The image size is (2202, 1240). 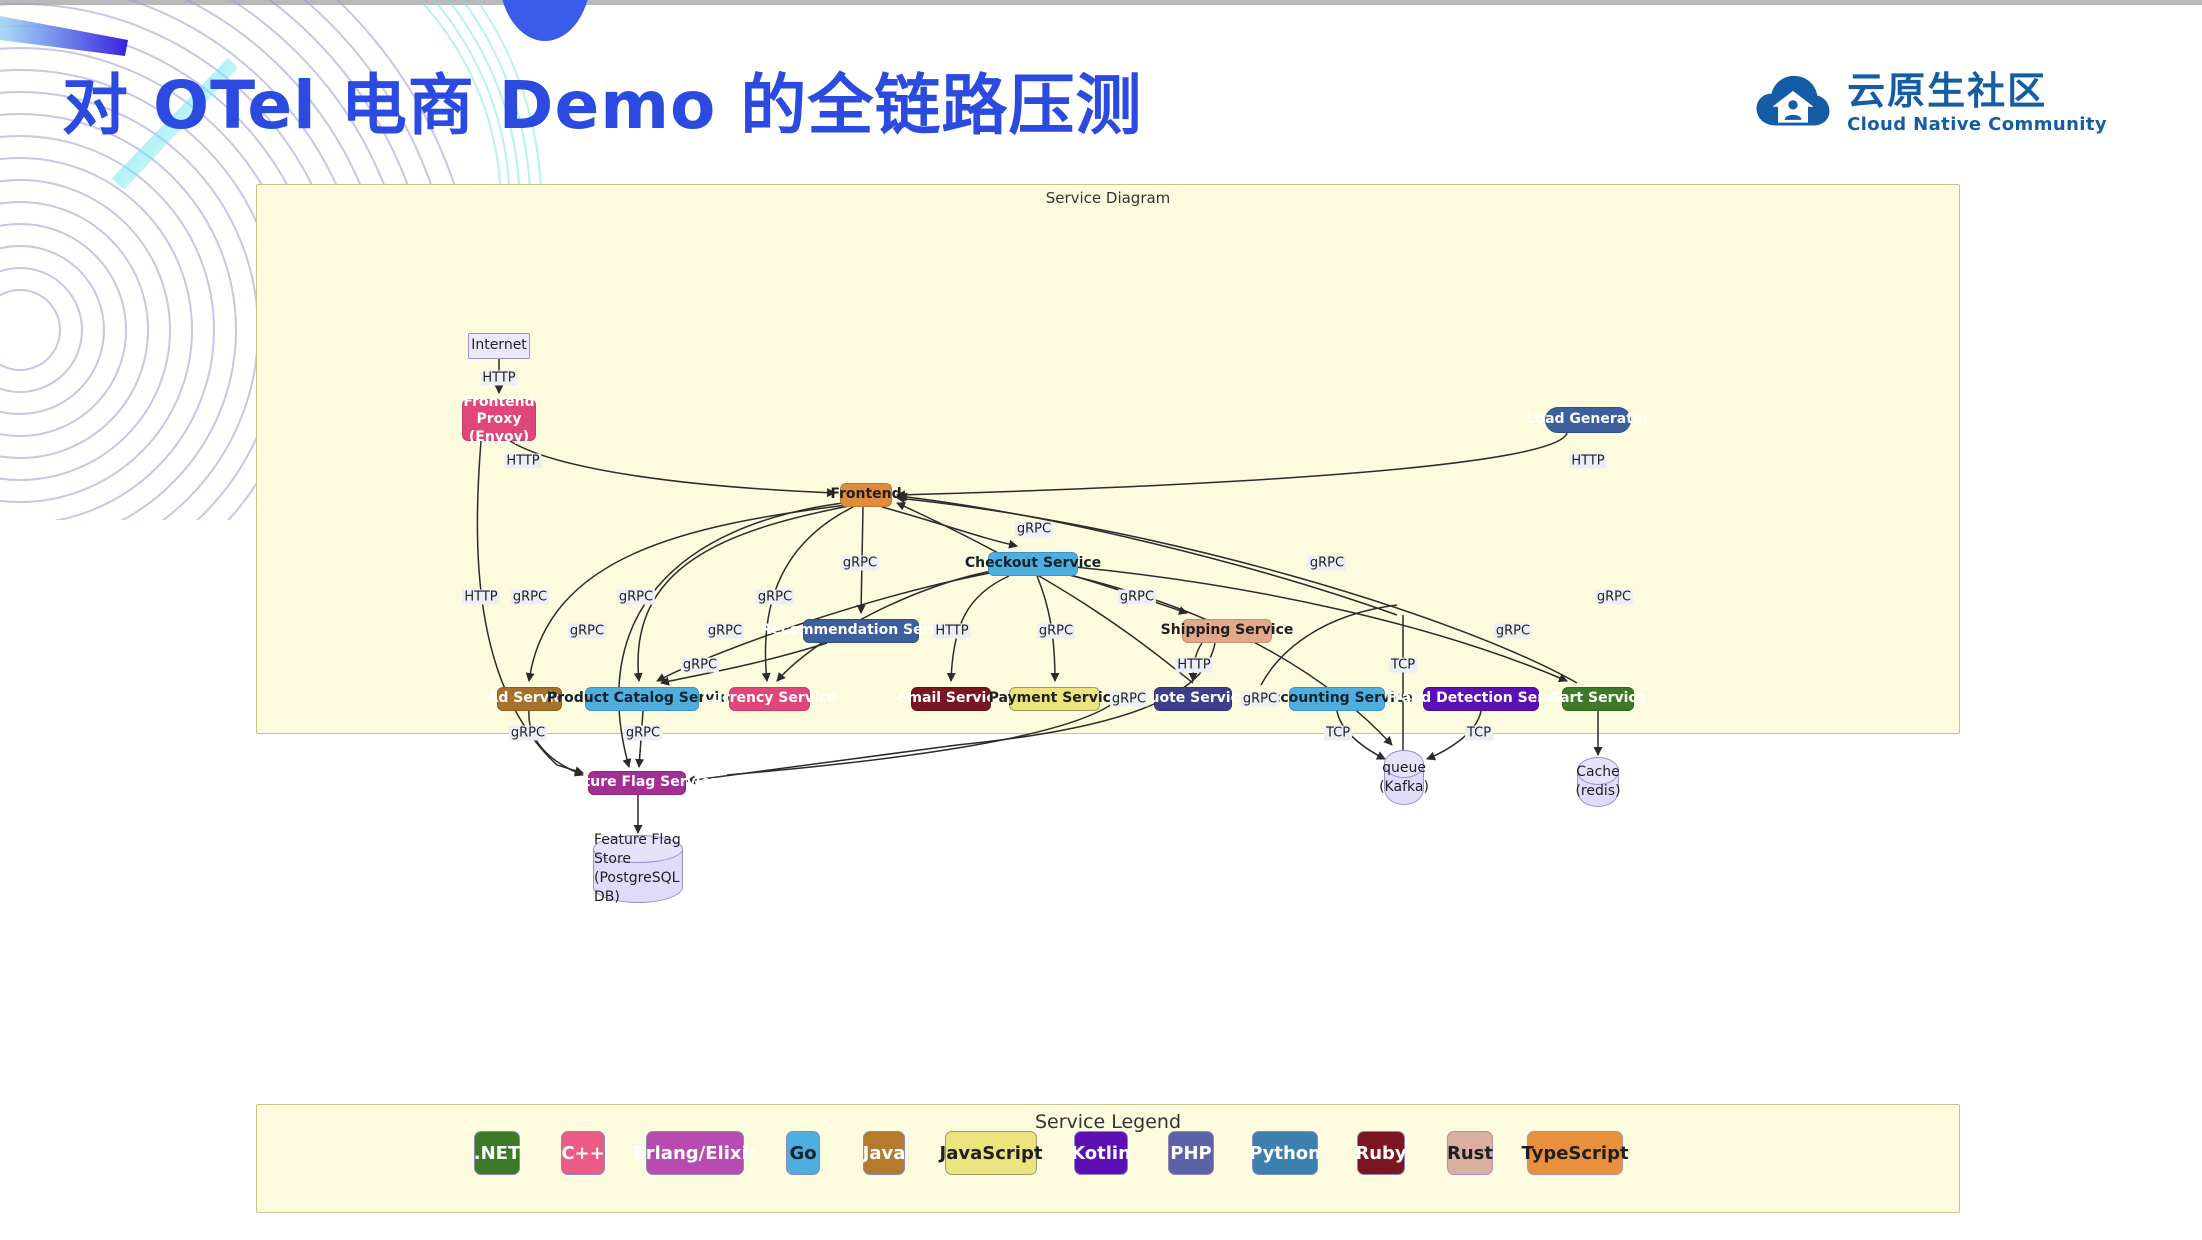 What do you see at coordinates (602, 105) in the screenshot?
I see `page-title: 对 OTel 电商 Demo 的全链路压测` at bounding box center [602, 105].